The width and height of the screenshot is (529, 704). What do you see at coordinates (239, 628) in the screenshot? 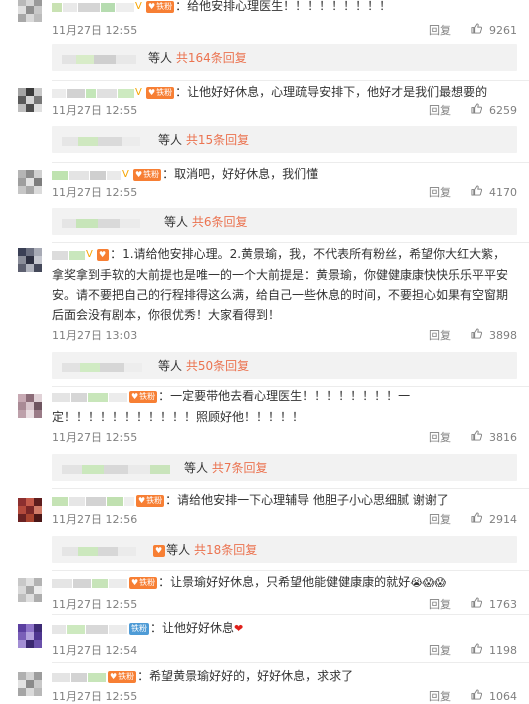
I see `heart-icon: ❤` at bounding box center [239, 628].